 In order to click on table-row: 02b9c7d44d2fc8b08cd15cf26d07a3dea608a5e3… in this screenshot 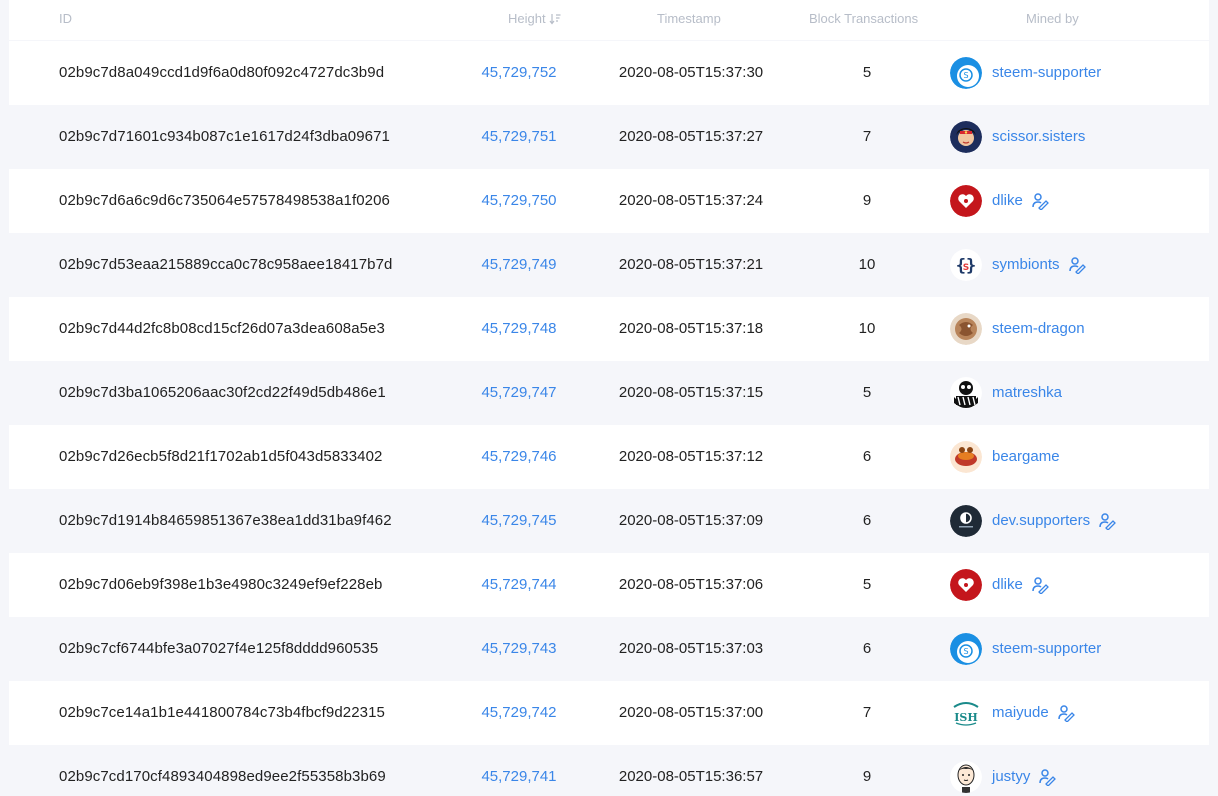, I will do `click(609, 329)`.